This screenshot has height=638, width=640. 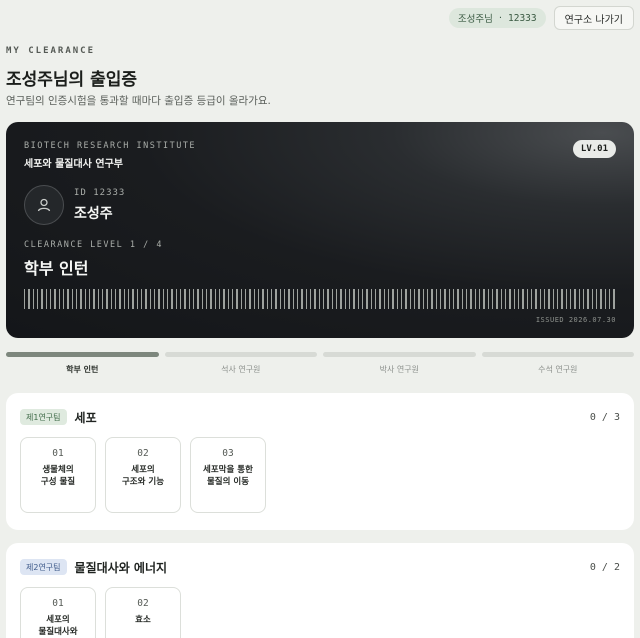 I want to click on exit-lab-button: 연구소 나가기, so click(x=593, y=18).